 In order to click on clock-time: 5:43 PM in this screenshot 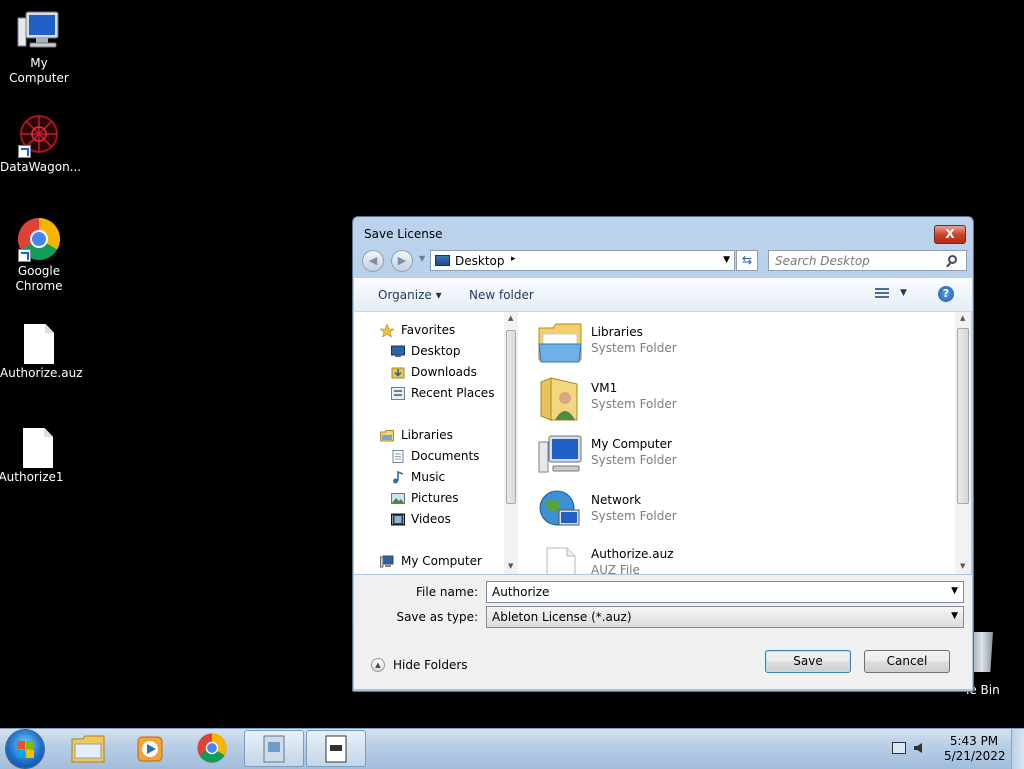, I will do `click(974, 741)`.